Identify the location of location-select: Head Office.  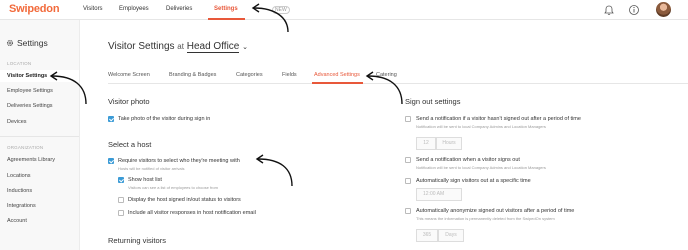
(213, 47).